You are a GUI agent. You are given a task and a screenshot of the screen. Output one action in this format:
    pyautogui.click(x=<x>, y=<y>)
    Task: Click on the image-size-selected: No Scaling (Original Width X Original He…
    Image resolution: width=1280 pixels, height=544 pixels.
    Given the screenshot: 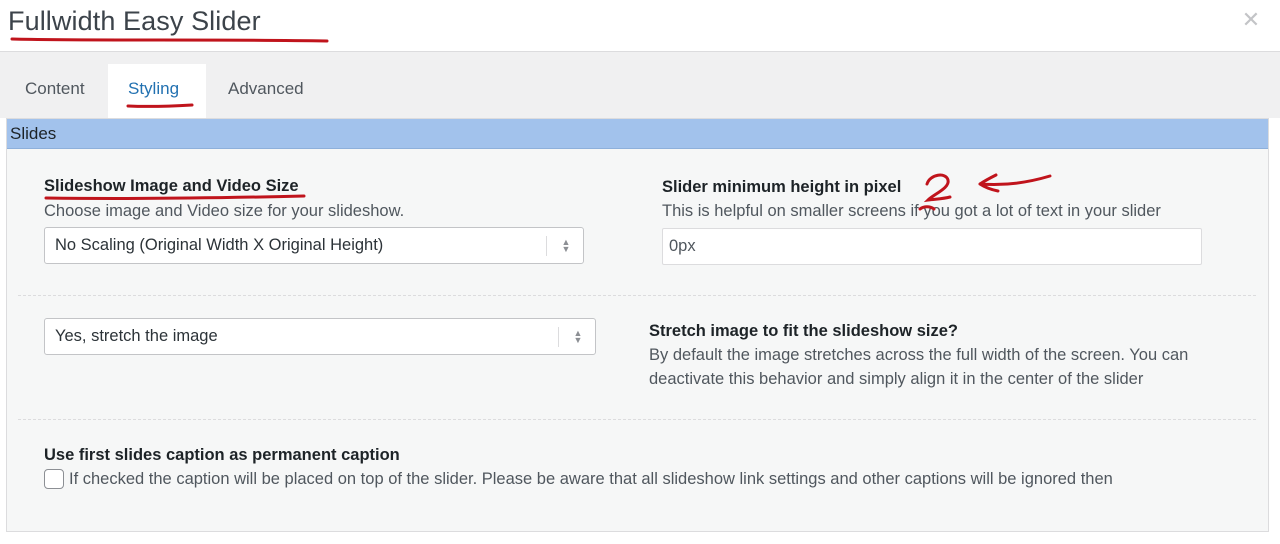 What is the action you would take?
    pyautogui.click(x=219, y=245)
    